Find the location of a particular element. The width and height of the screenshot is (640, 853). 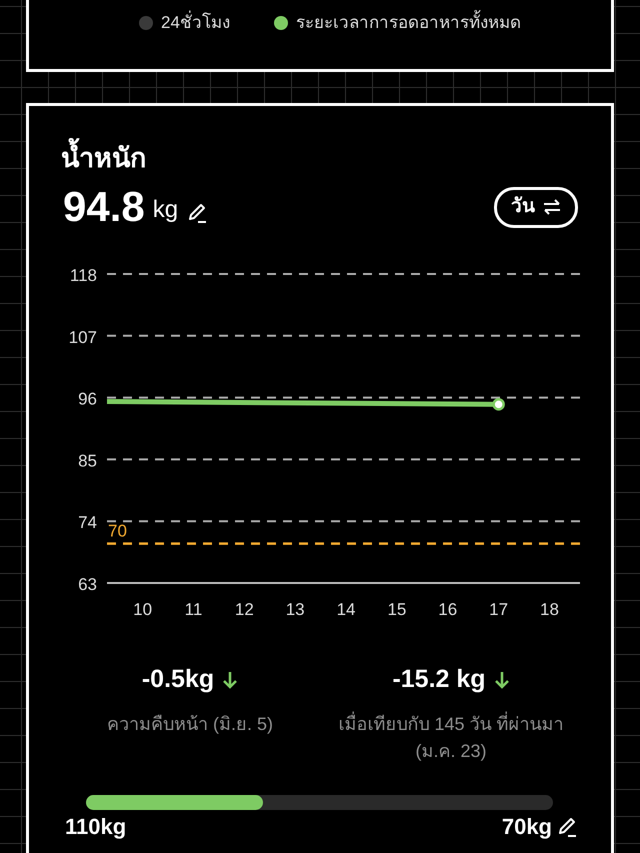

target-label: 70 is located at coordinates (117, 532).